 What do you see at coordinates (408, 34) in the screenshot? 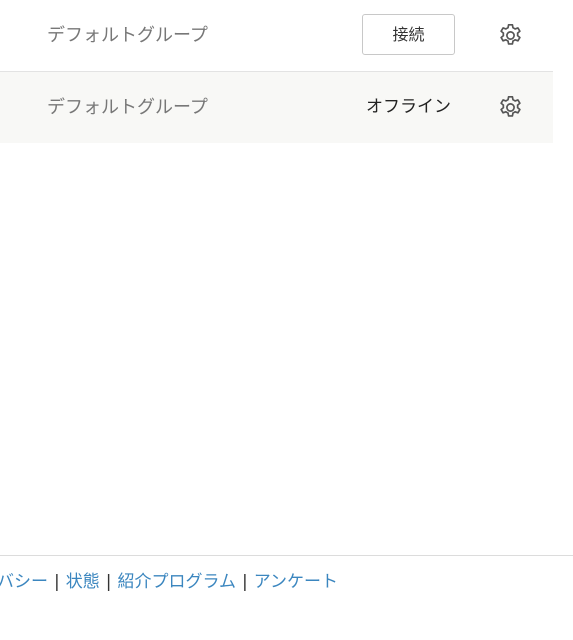
I see `connect-button: 接続` at bounding box center [408, 34].